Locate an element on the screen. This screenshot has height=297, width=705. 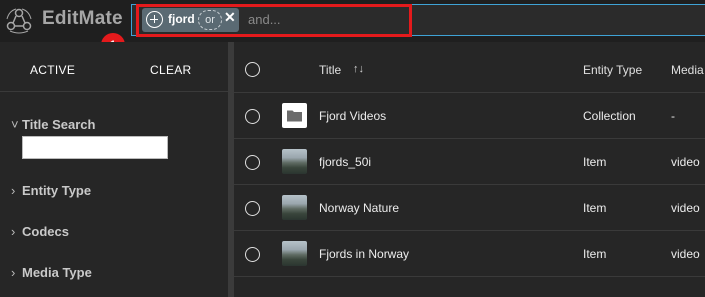
facet-label: Entity Type is located at coordinates (57, 190).